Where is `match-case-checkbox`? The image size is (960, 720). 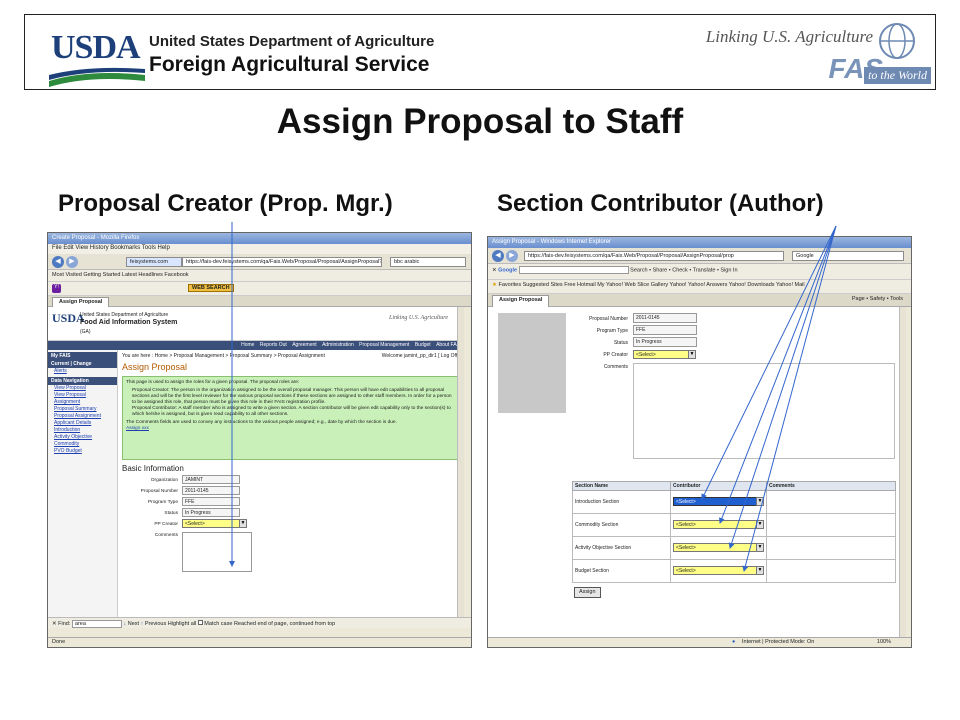
match-case-checkbox is located at coordinates (200, 622).